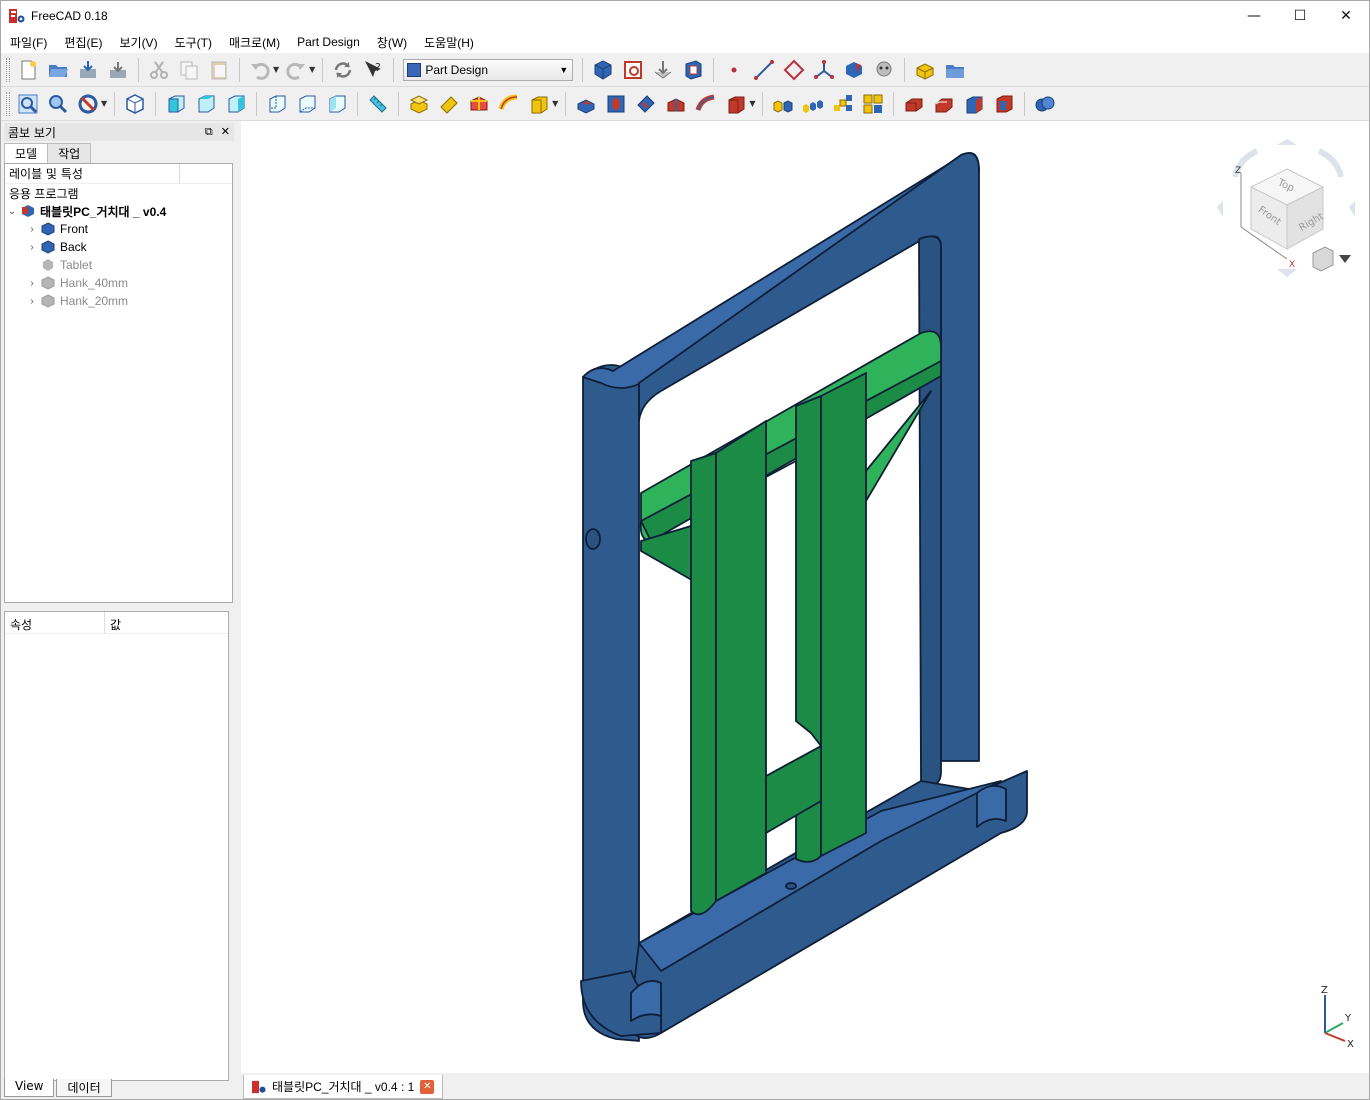 The image size is (1370, 1100). I want to click on draft-icon, so click(974, 104).